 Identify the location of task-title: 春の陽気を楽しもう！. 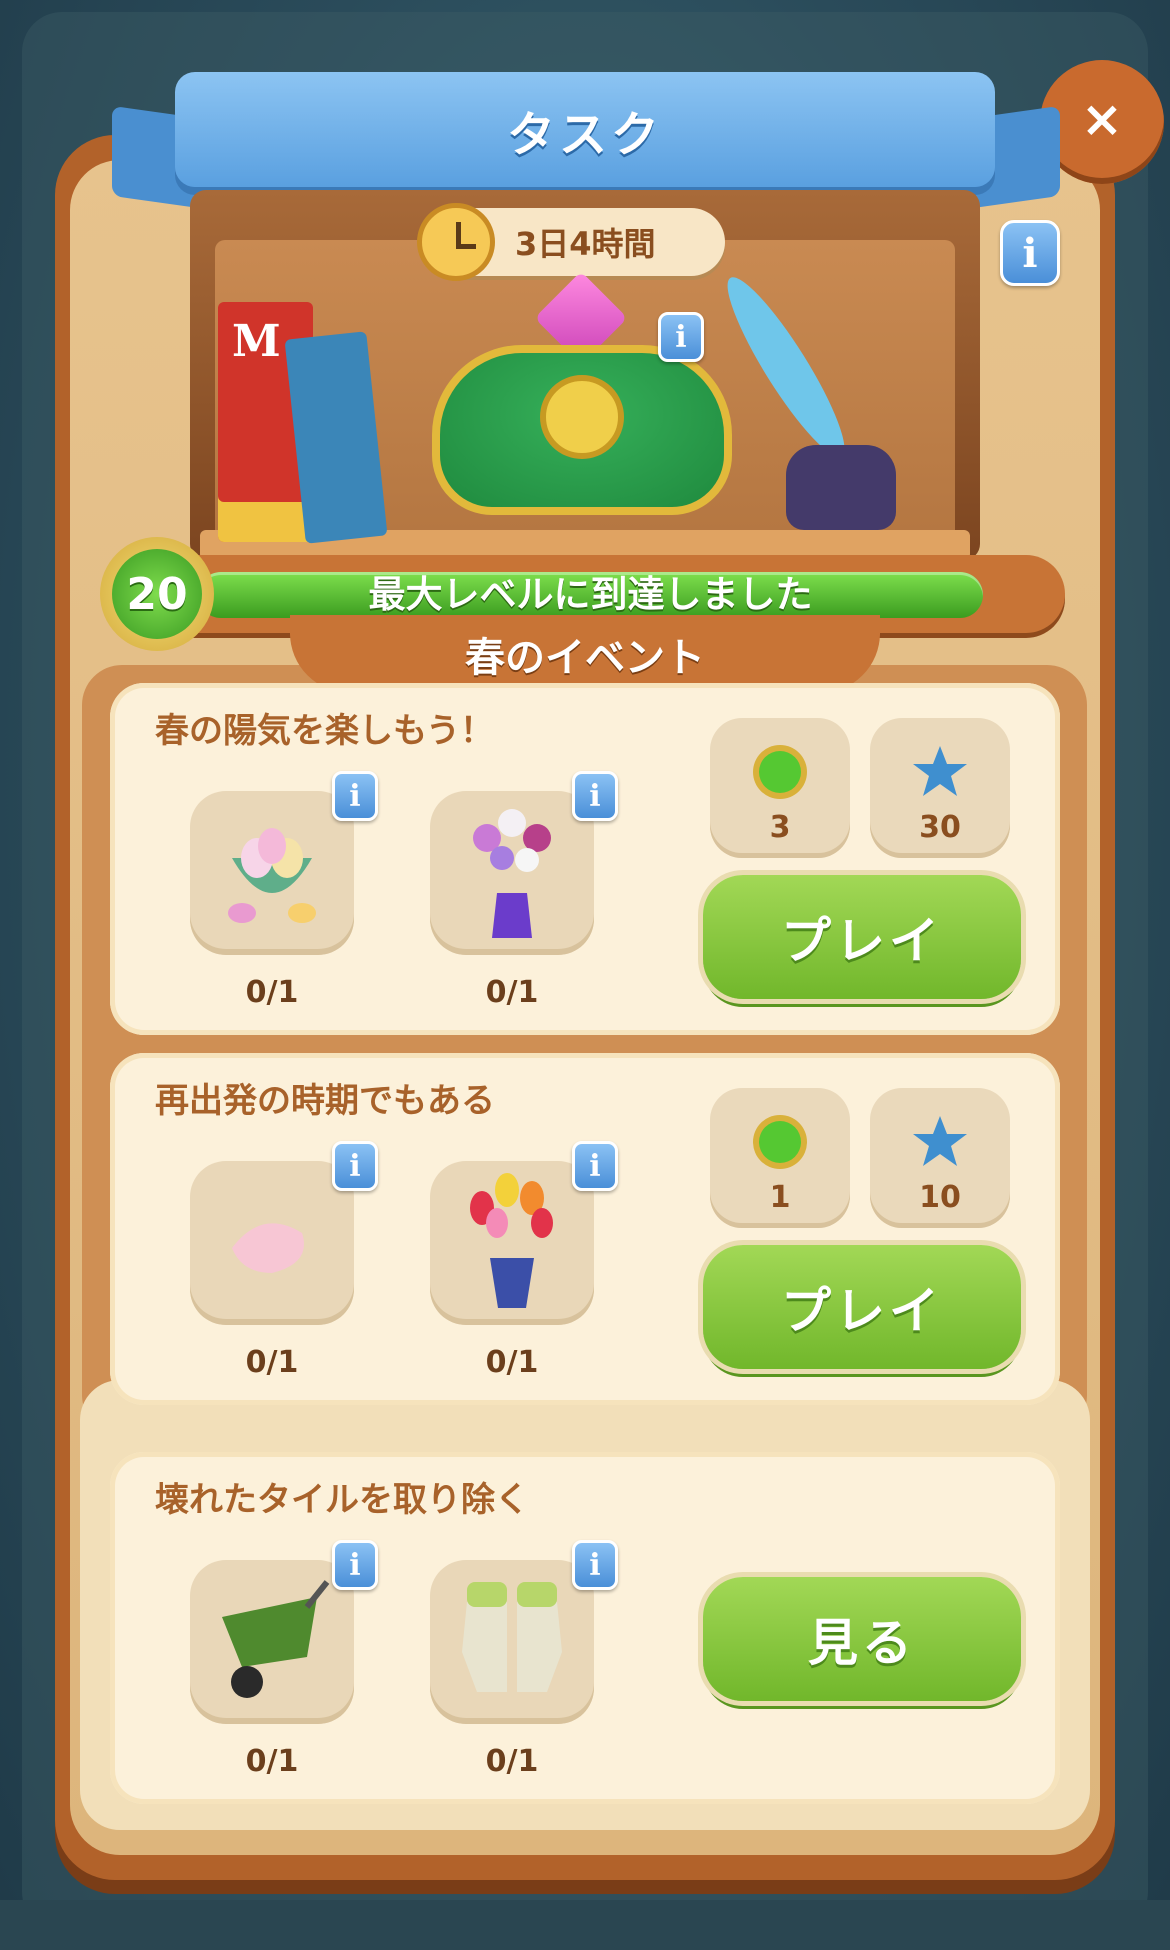
(324, 731).